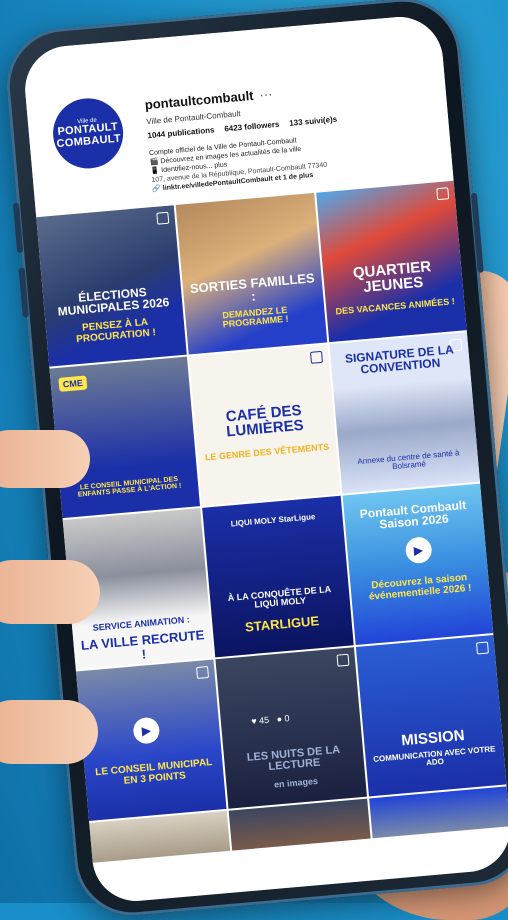 Image resolution: width=508 pixels, height=920 pixels. Describe the element at coordinates (282, 624) in the screenshot. I see `post-subtitle: STARLIGUE` at that location.